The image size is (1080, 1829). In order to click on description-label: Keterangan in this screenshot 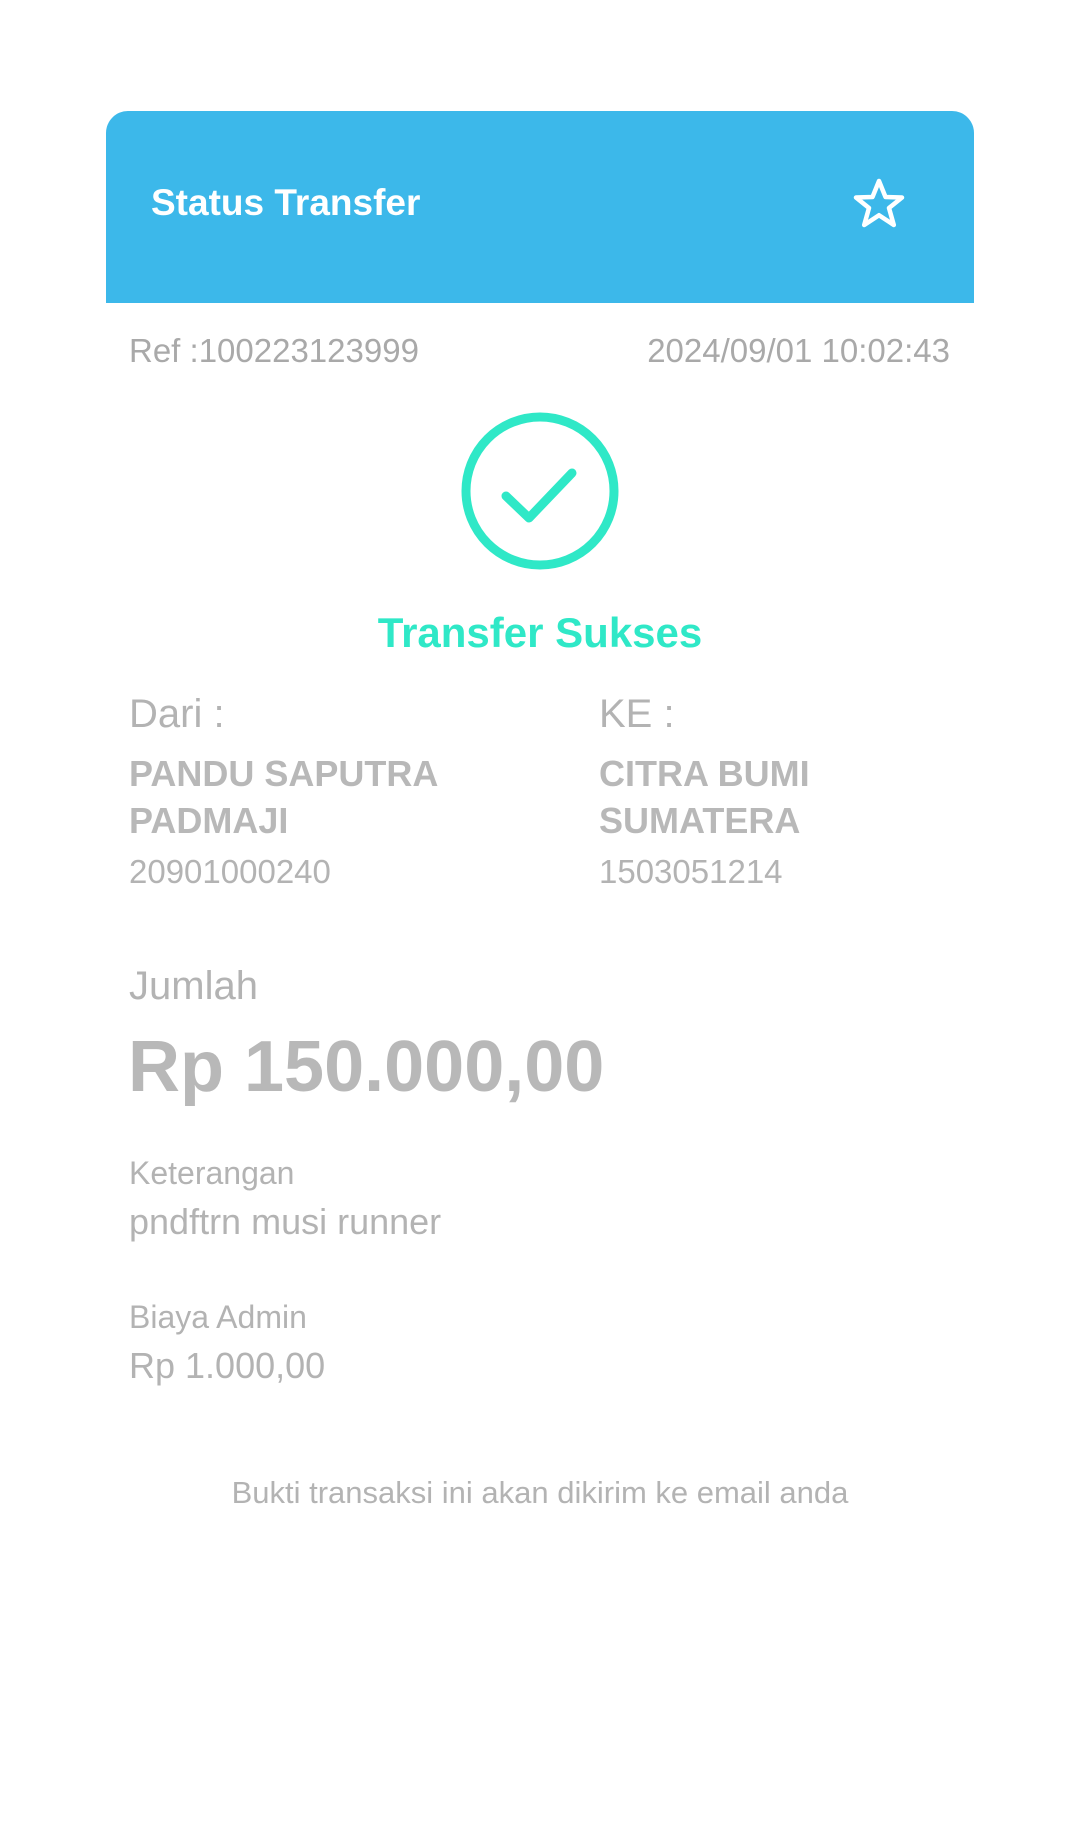, I will do `click(212, 1173)`.